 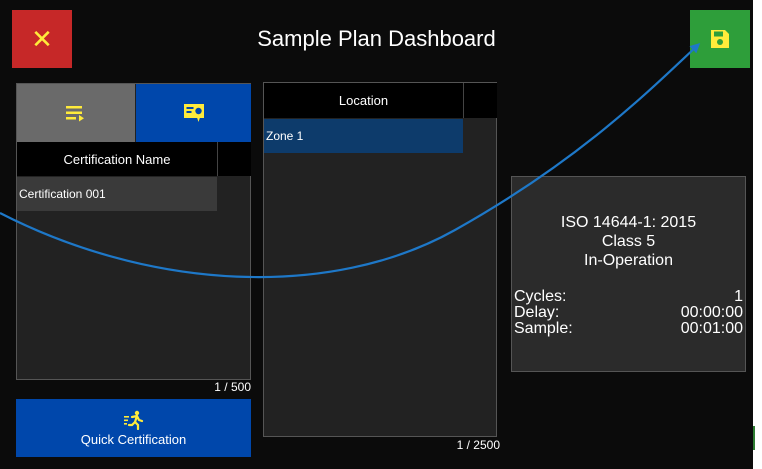 I want to click on floppy-disk-save-icon, so click(x=720, y=39).